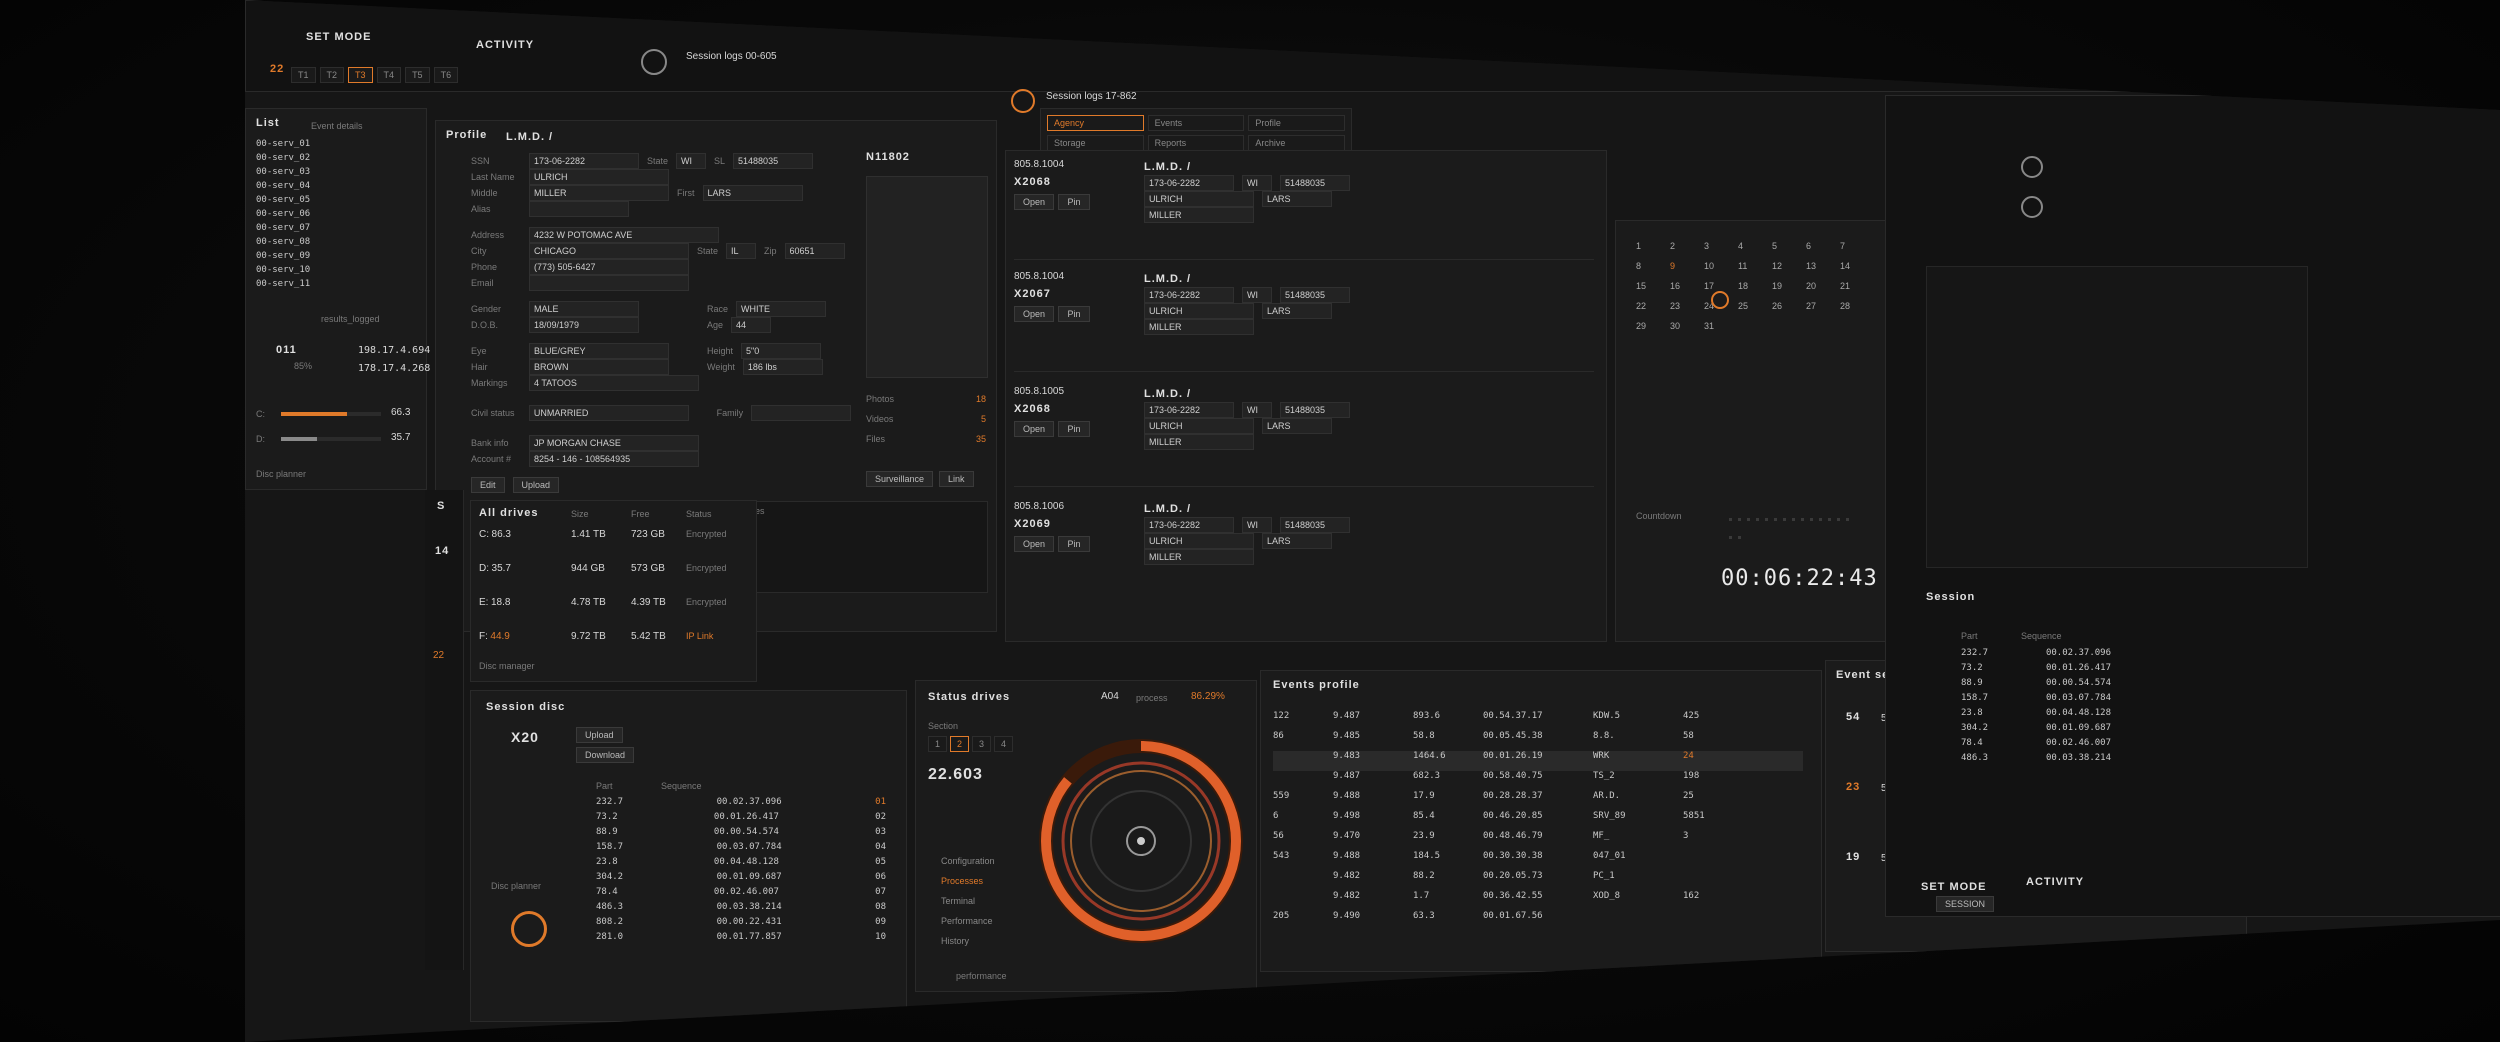 This screenshot has height=1042, width=2500. I want to click on table-row: 23.8 00.04.48.128, so click(2036, 715).